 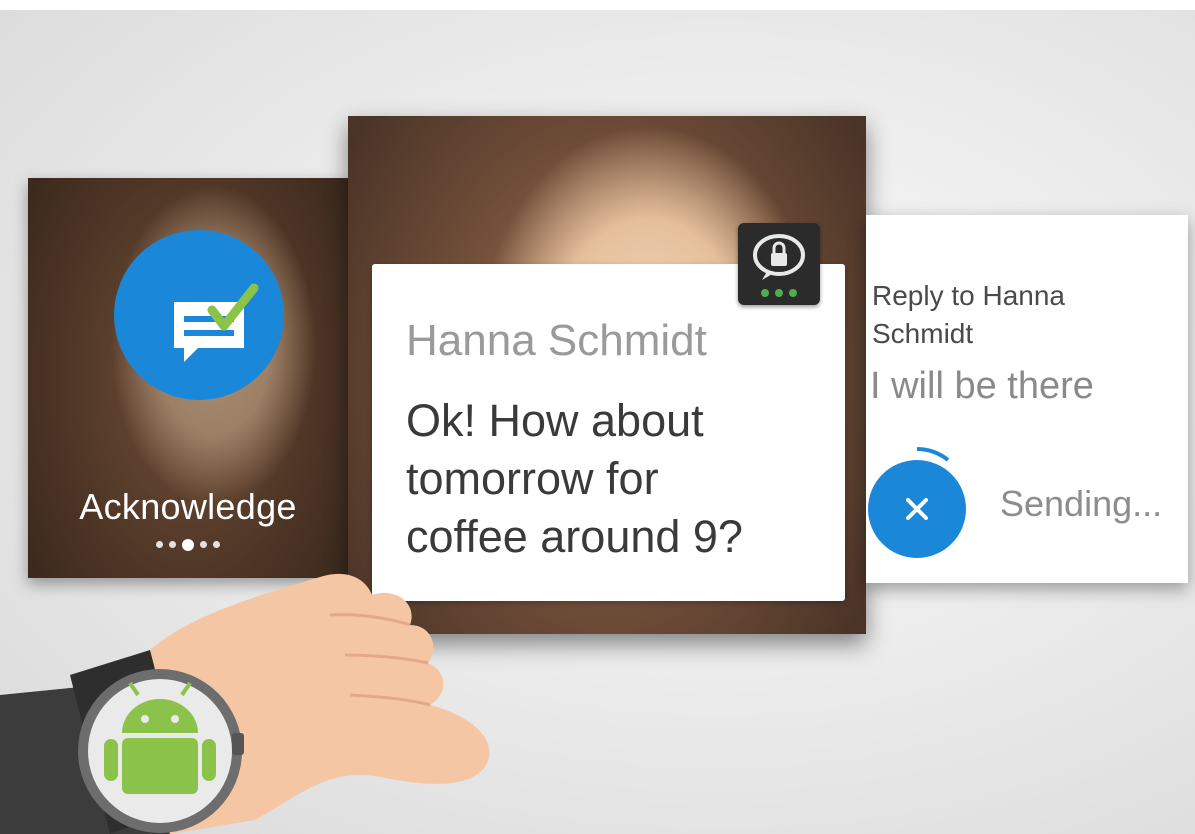 I want to click on reply-title: Reply to Hanna Schmidt, so click(x=969, y=314).